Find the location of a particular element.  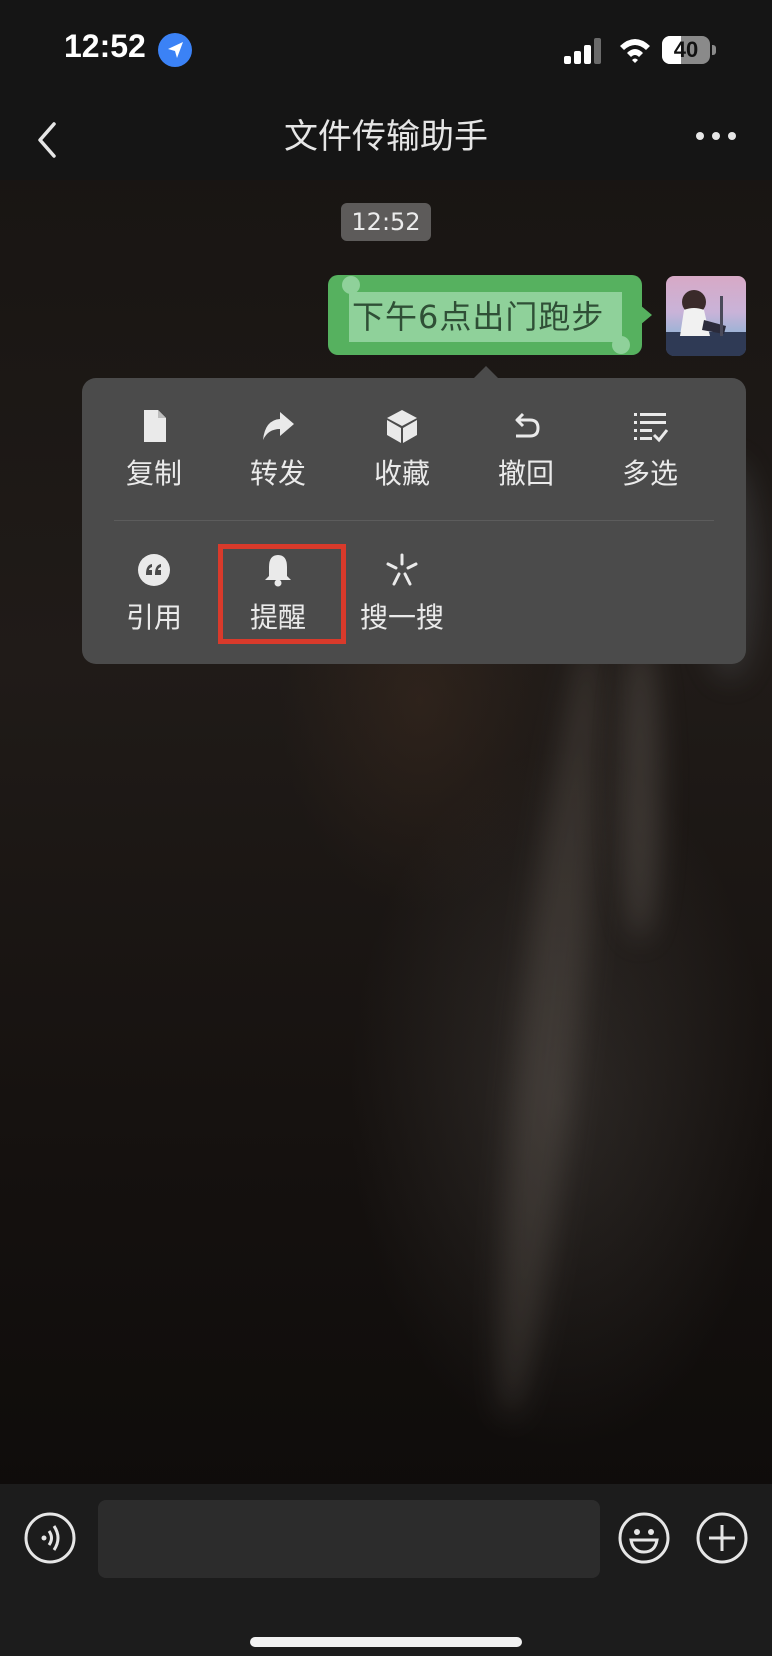

voice-icon is located at coordinates (50, 1538).